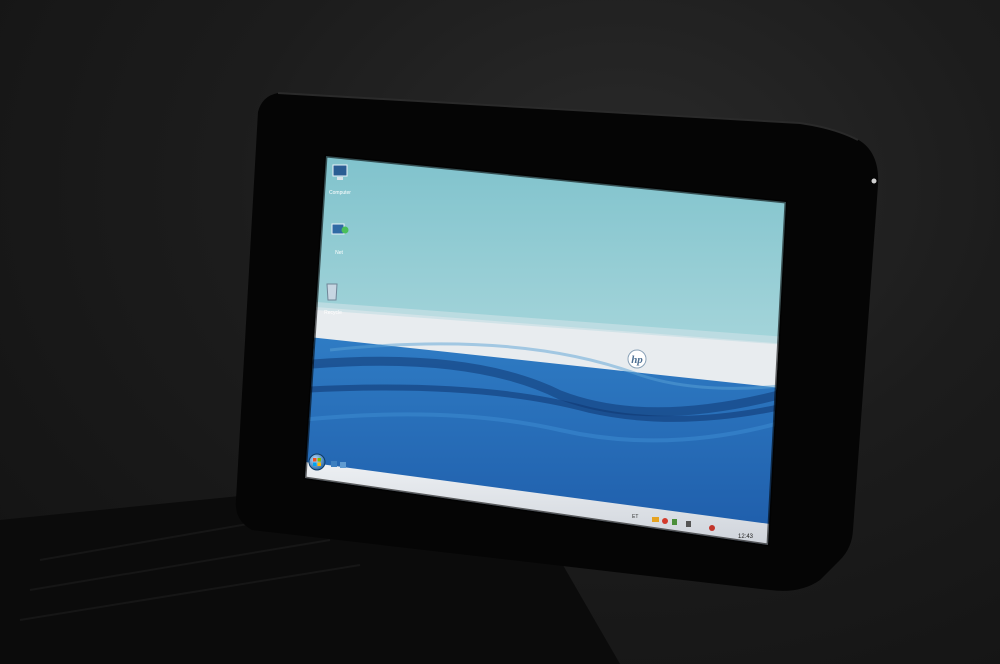  What do you see at coordinates (340, 170) in the screenshot?
I see `computer-icon` at bounding box center [340, 170].